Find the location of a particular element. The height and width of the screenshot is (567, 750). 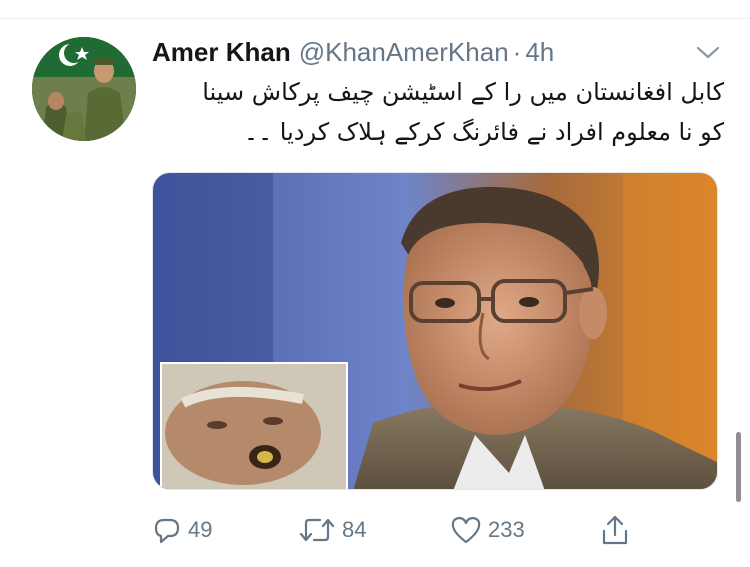

reply-icon is located at coordinates (167, 531).